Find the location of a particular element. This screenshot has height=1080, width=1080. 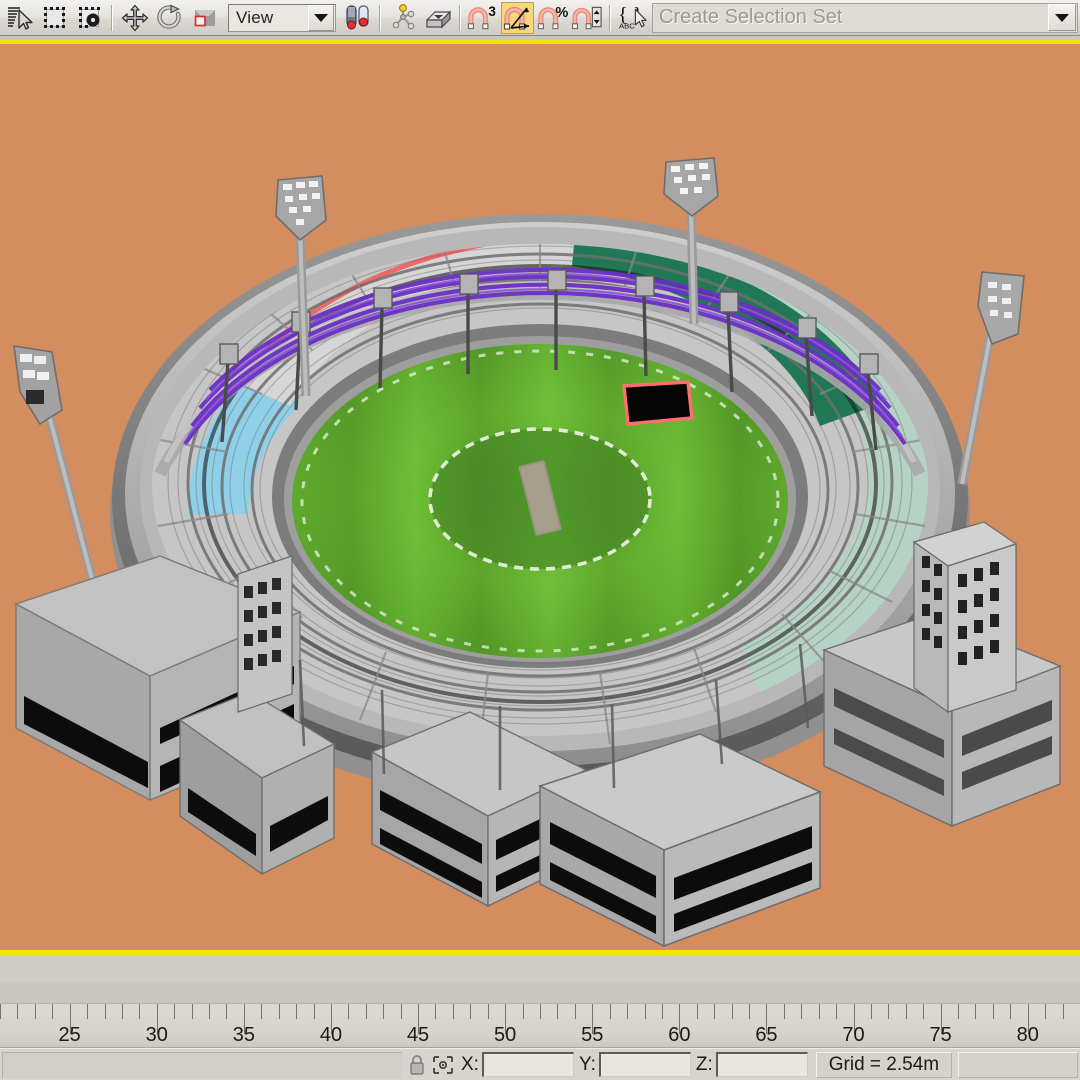

absolute-relative-toggle is located at coordinates (443, 1065).